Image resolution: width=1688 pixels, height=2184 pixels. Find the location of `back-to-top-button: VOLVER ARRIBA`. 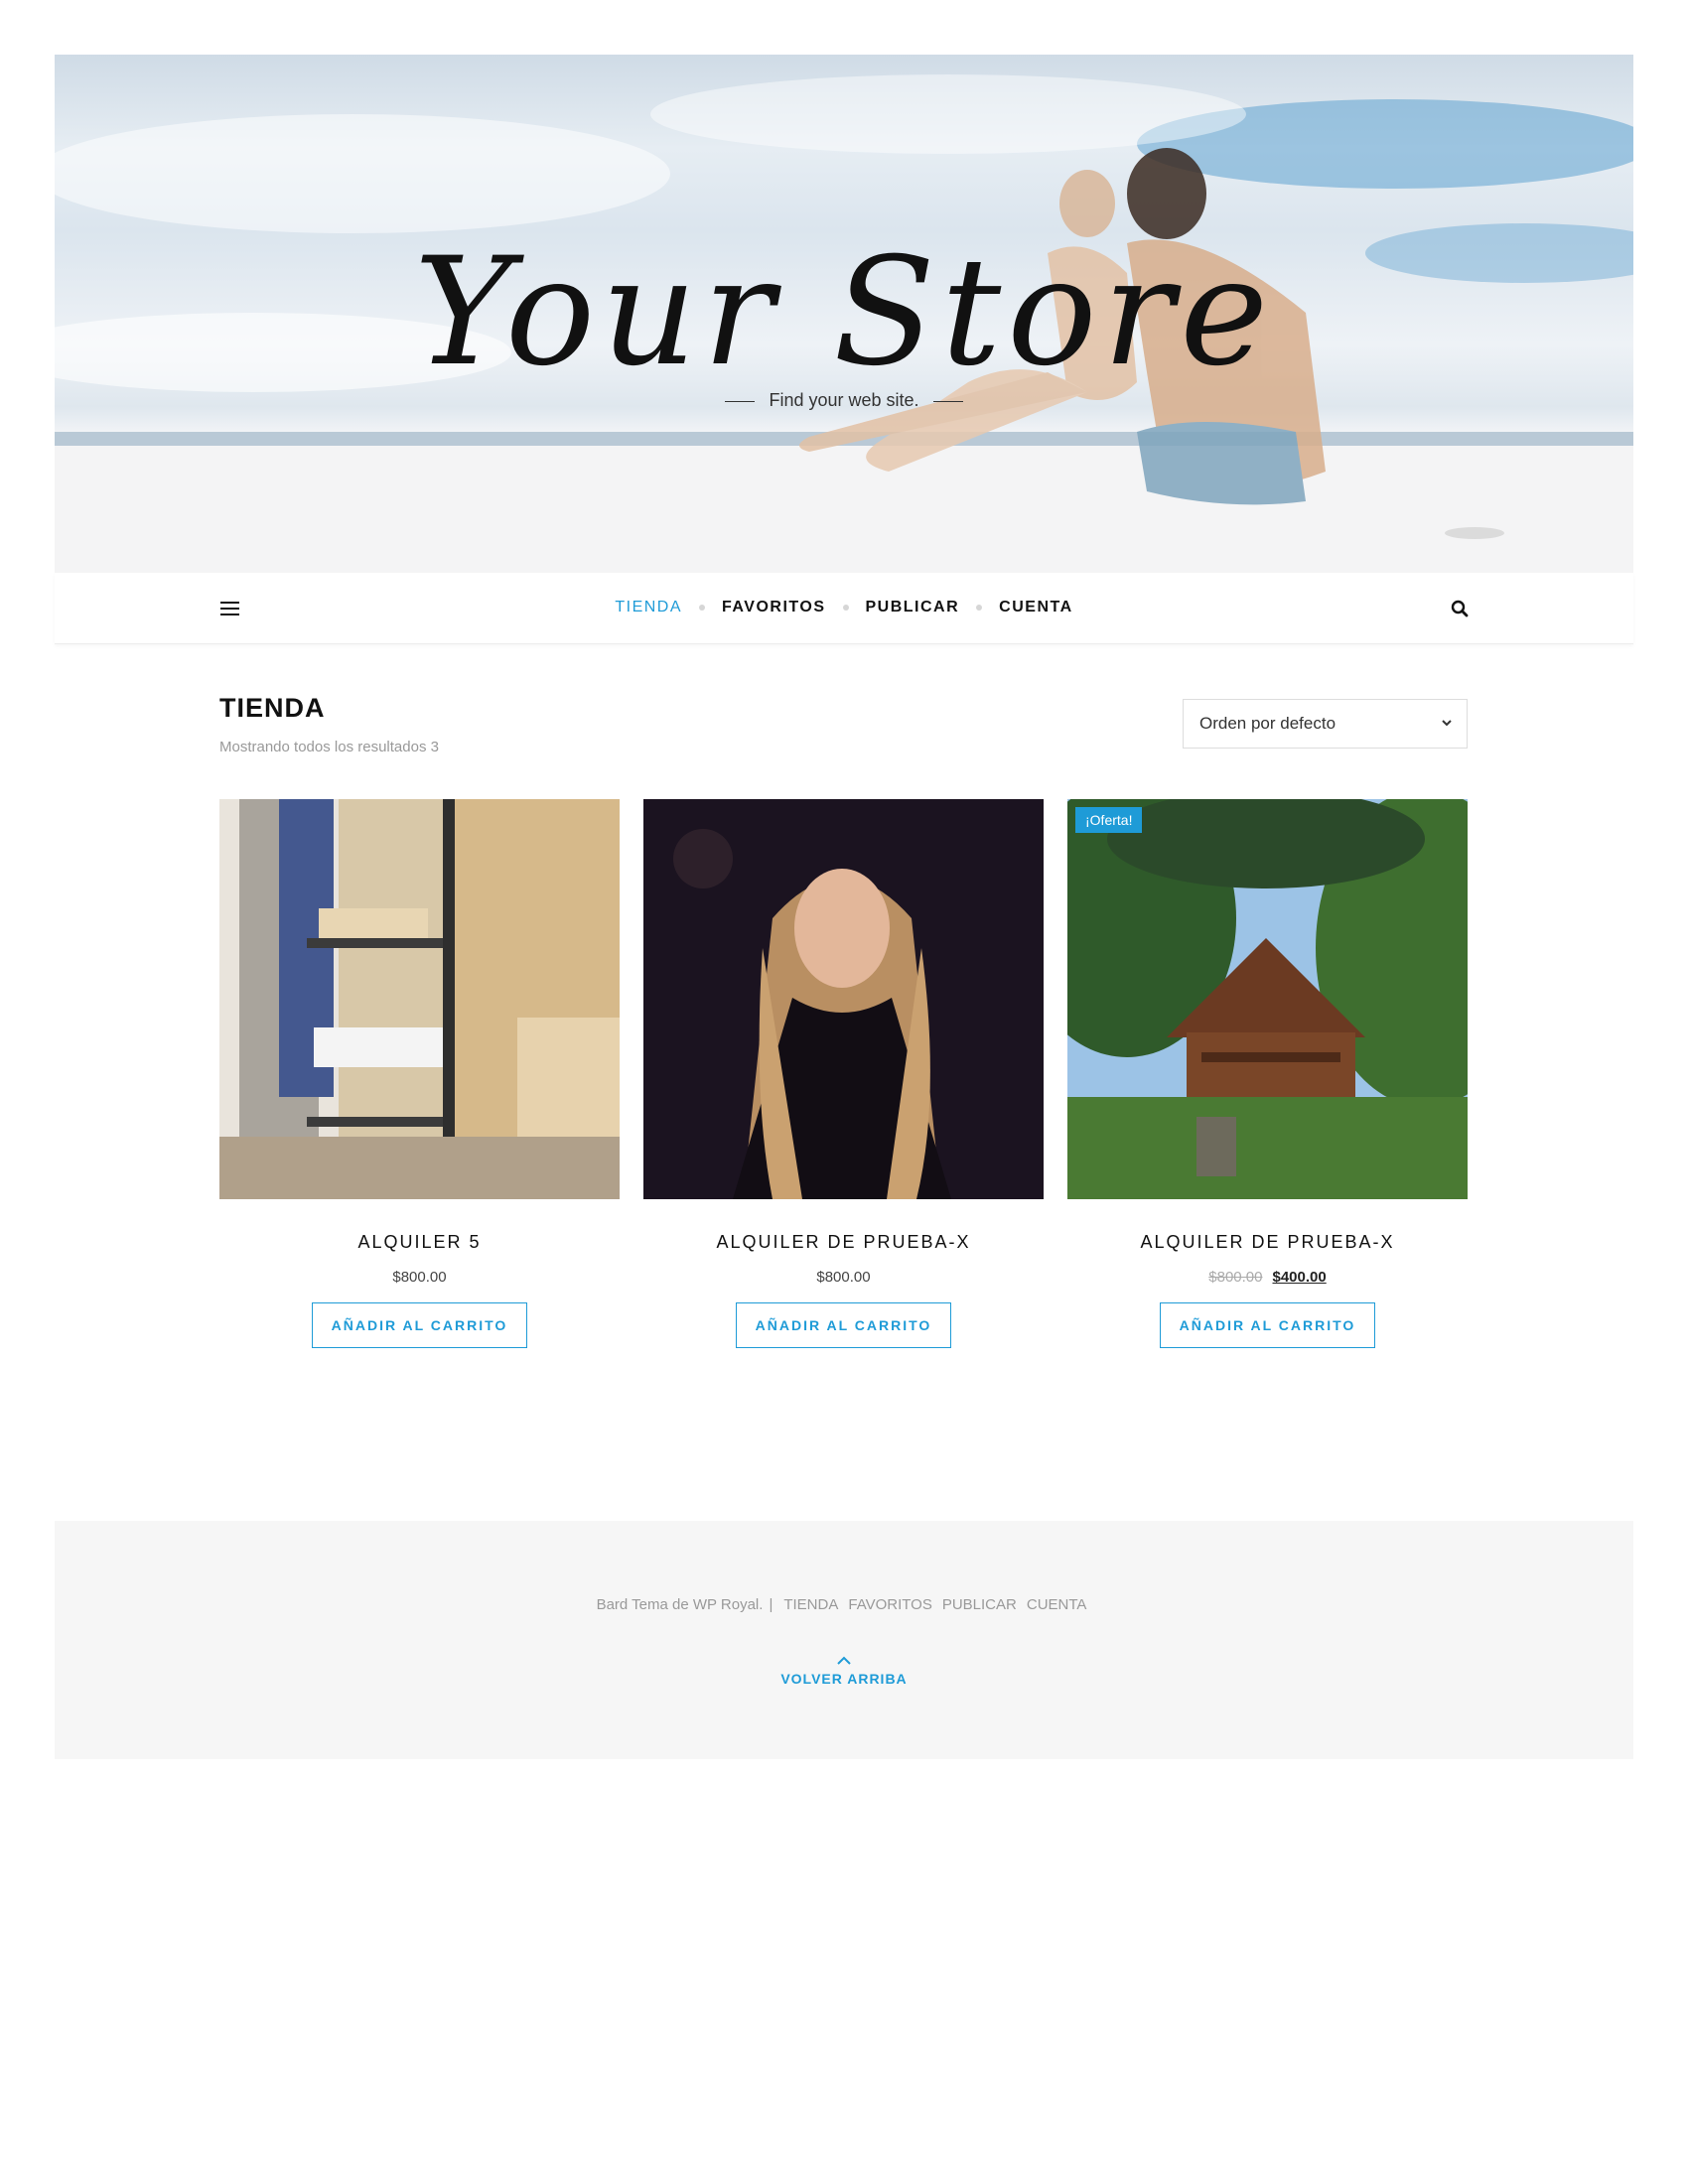

back-to-top-button: VOLVER ARRIBA is located at coordinates (844, 1671).